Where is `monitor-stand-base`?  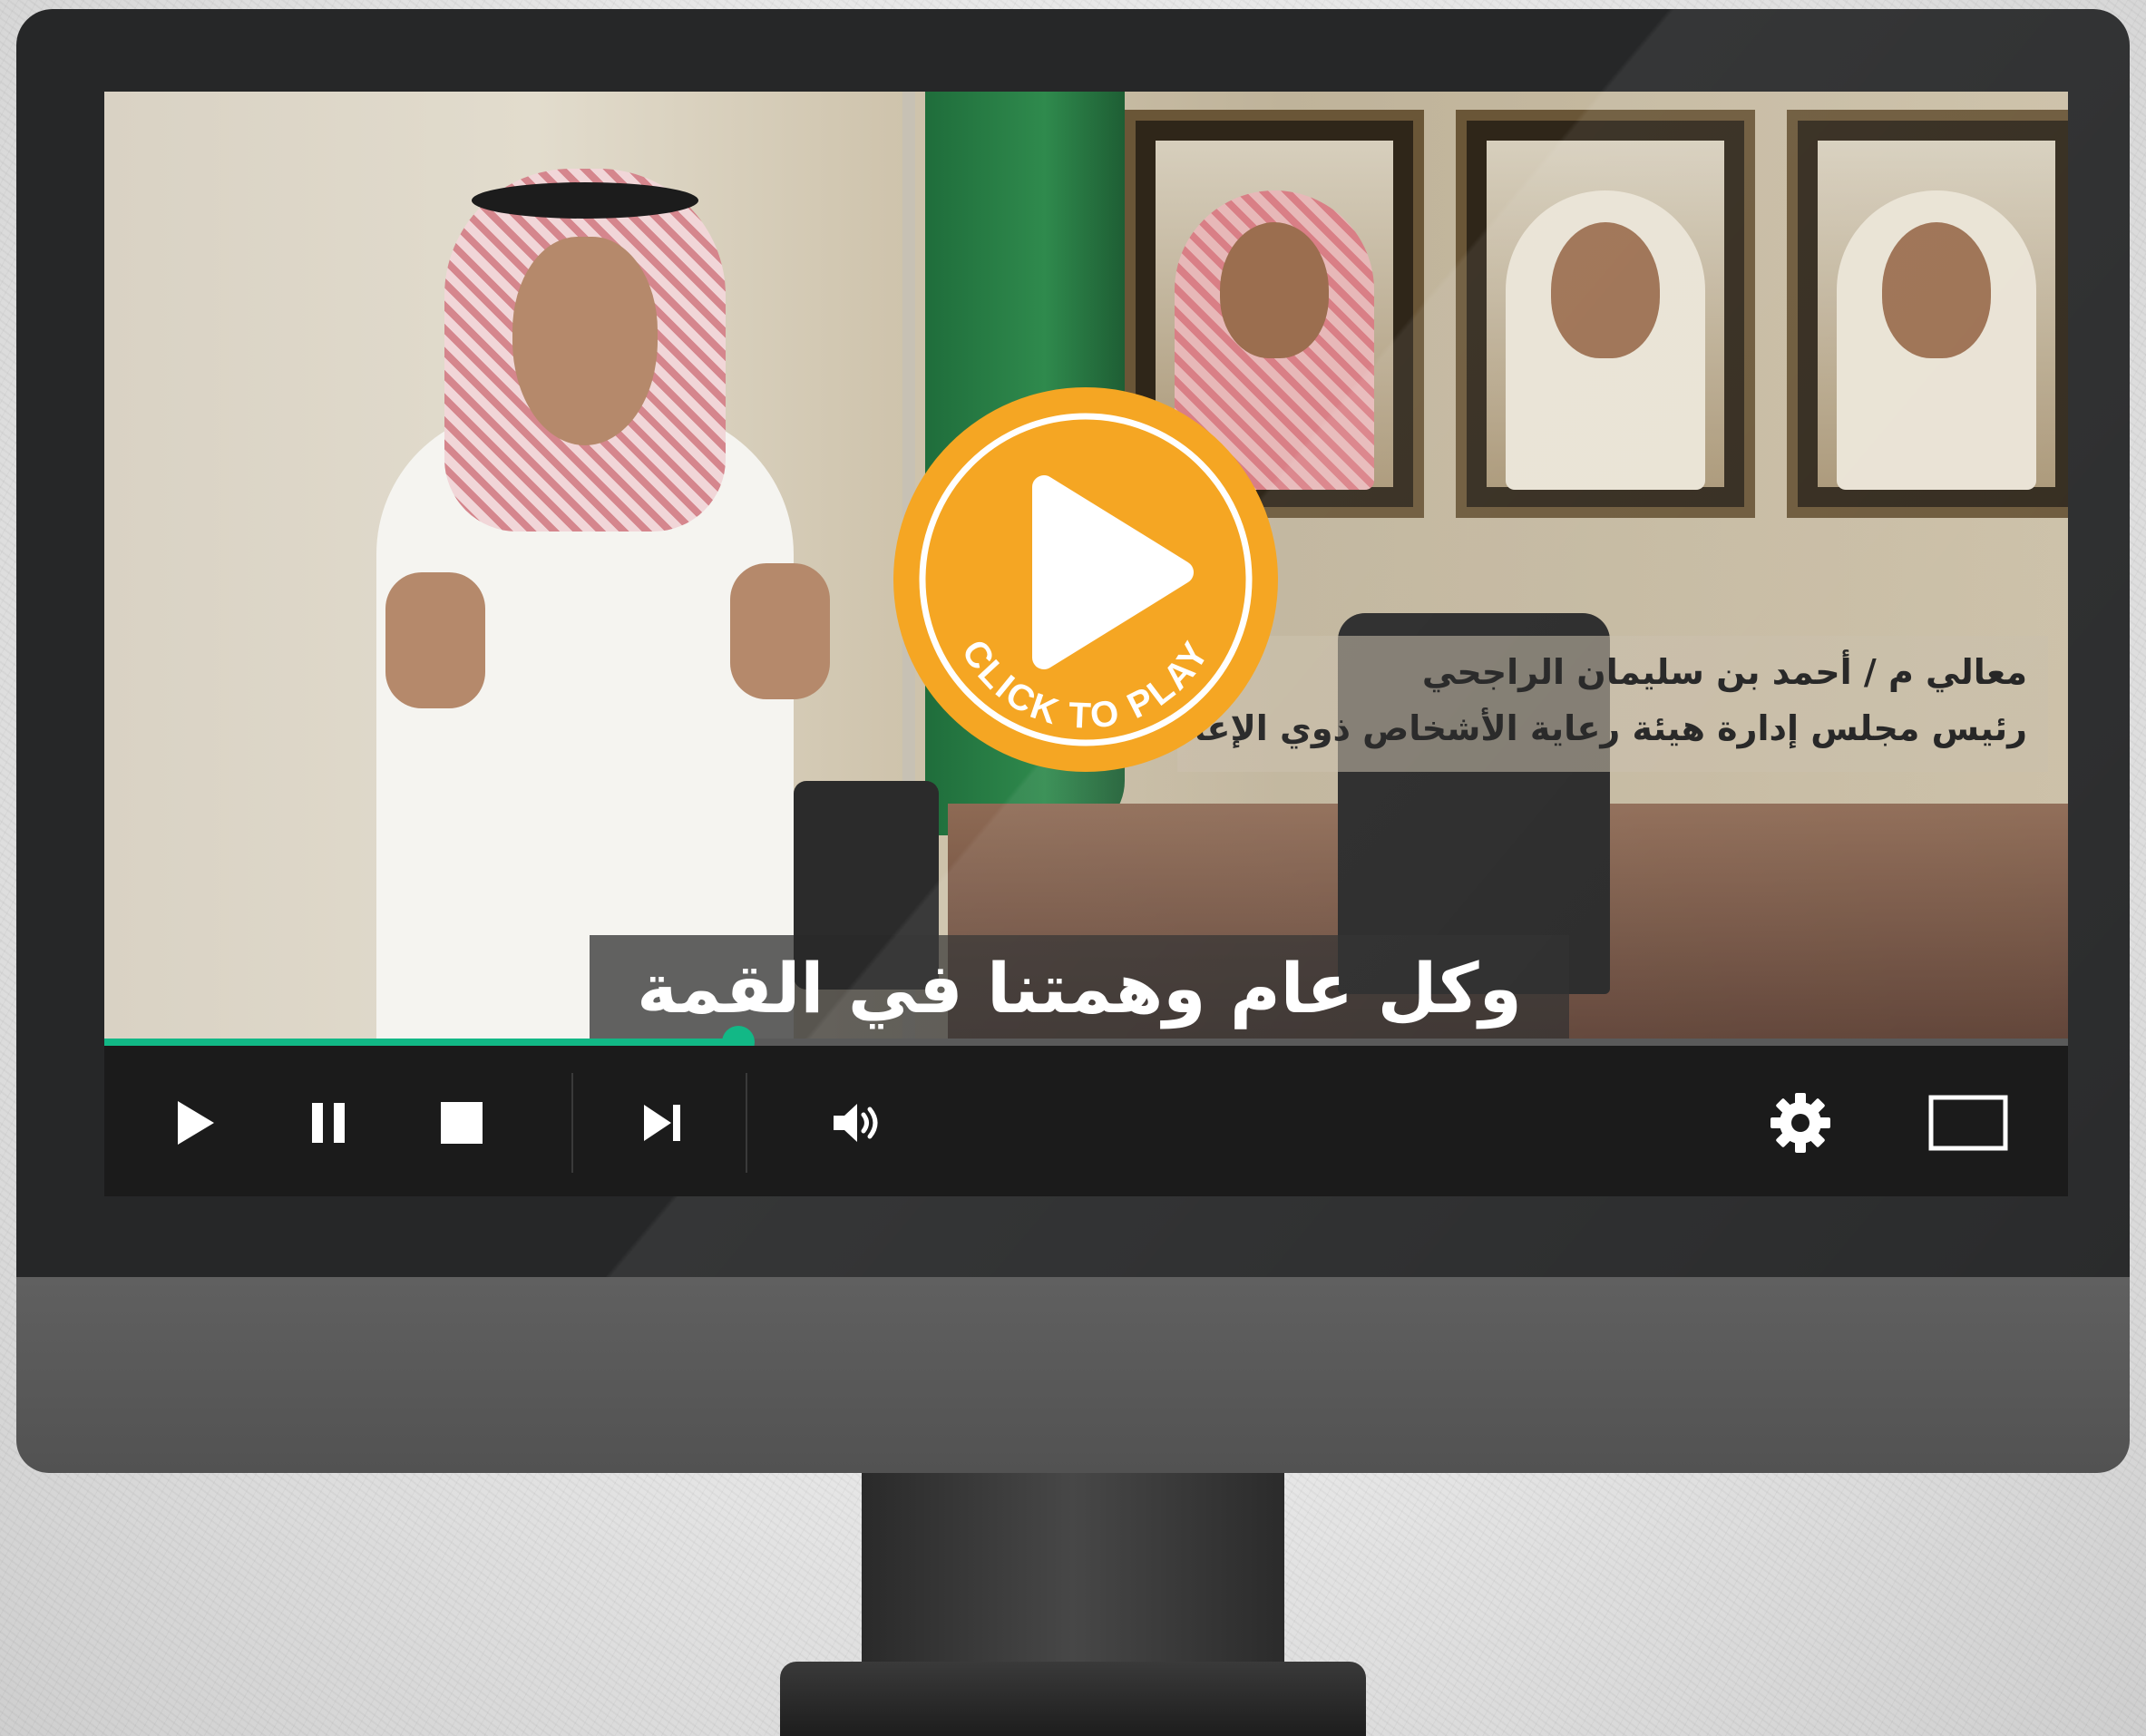
monitor-stand-base is located at coordinates (1073, 1699).